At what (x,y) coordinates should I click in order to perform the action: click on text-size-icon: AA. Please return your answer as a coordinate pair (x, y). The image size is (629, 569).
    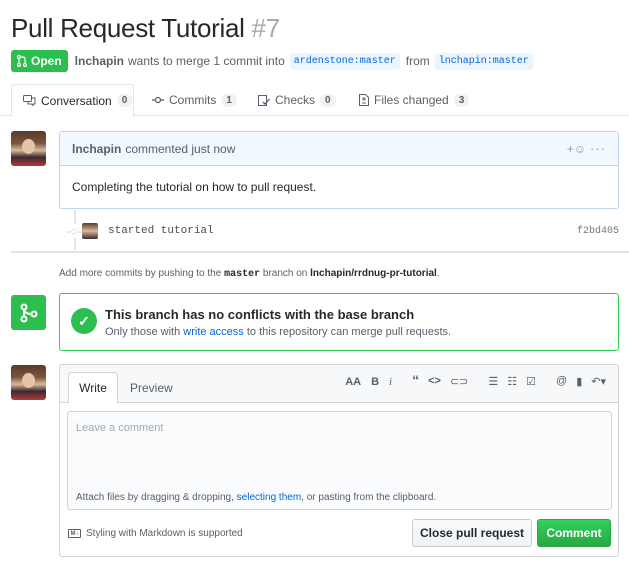
    Looking at the image, I should click on (353, 382).